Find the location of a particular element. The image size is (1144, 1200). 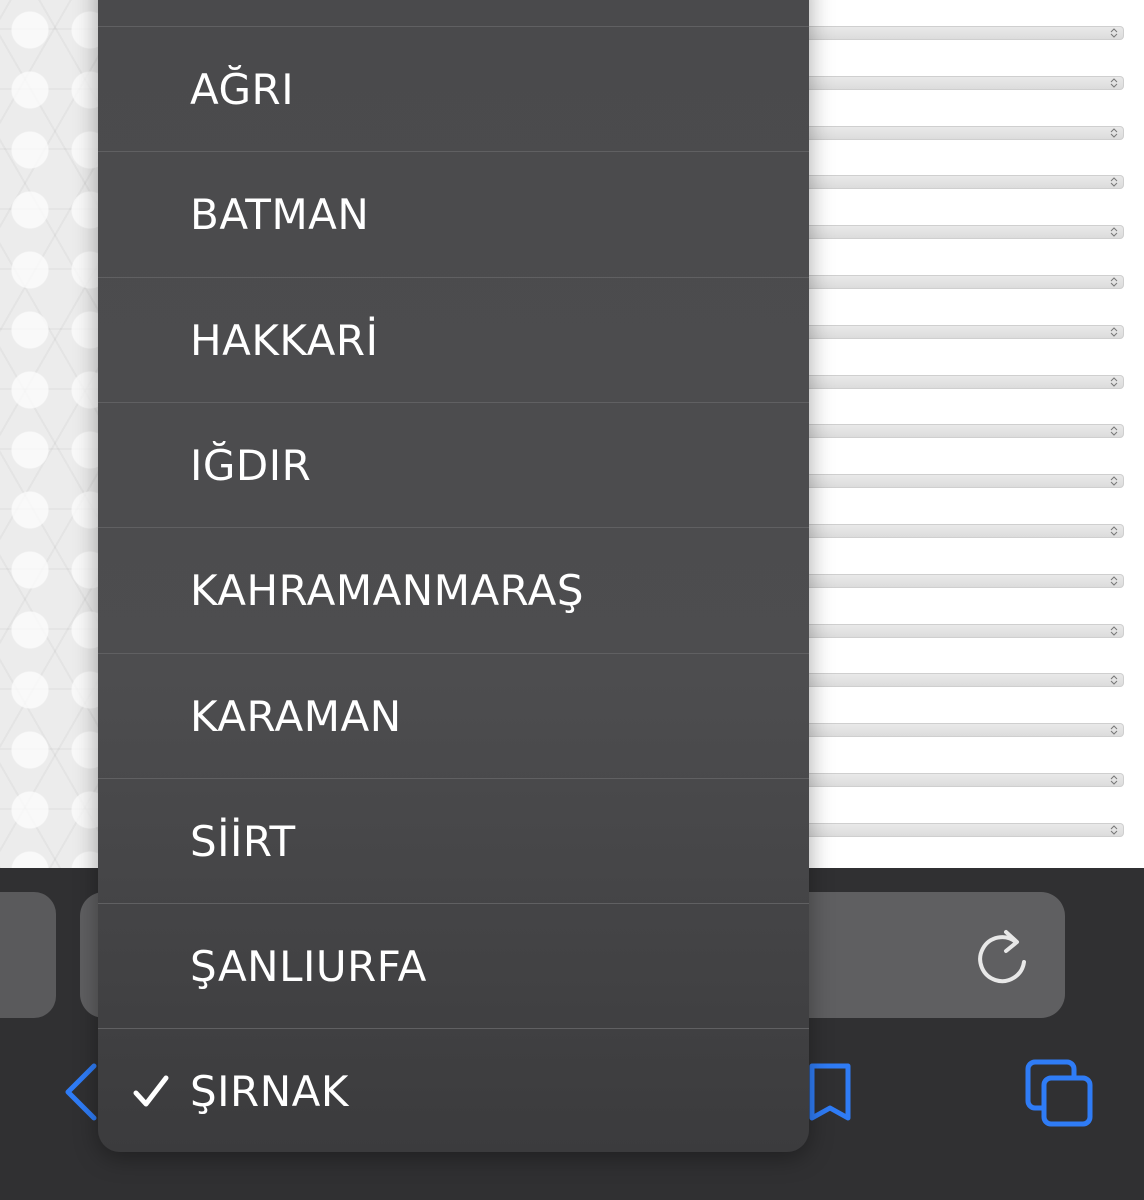

picker-option-label: KAHRAMANMARAŞ is located at coordinates (387, 591).